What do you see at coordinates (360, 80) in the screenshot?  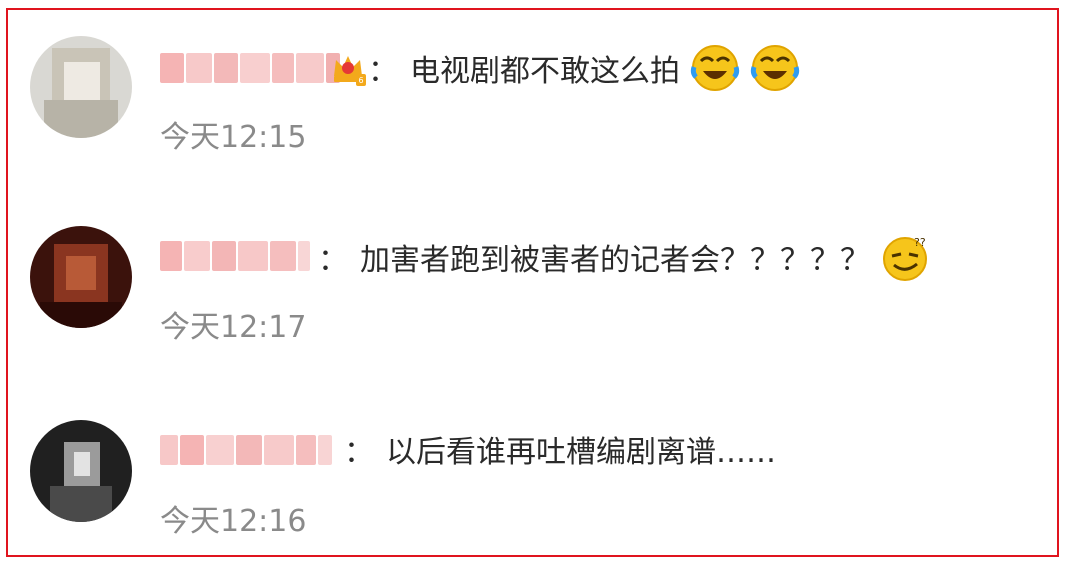 I see `svg-text: 6` at bounding box center [360, 80].